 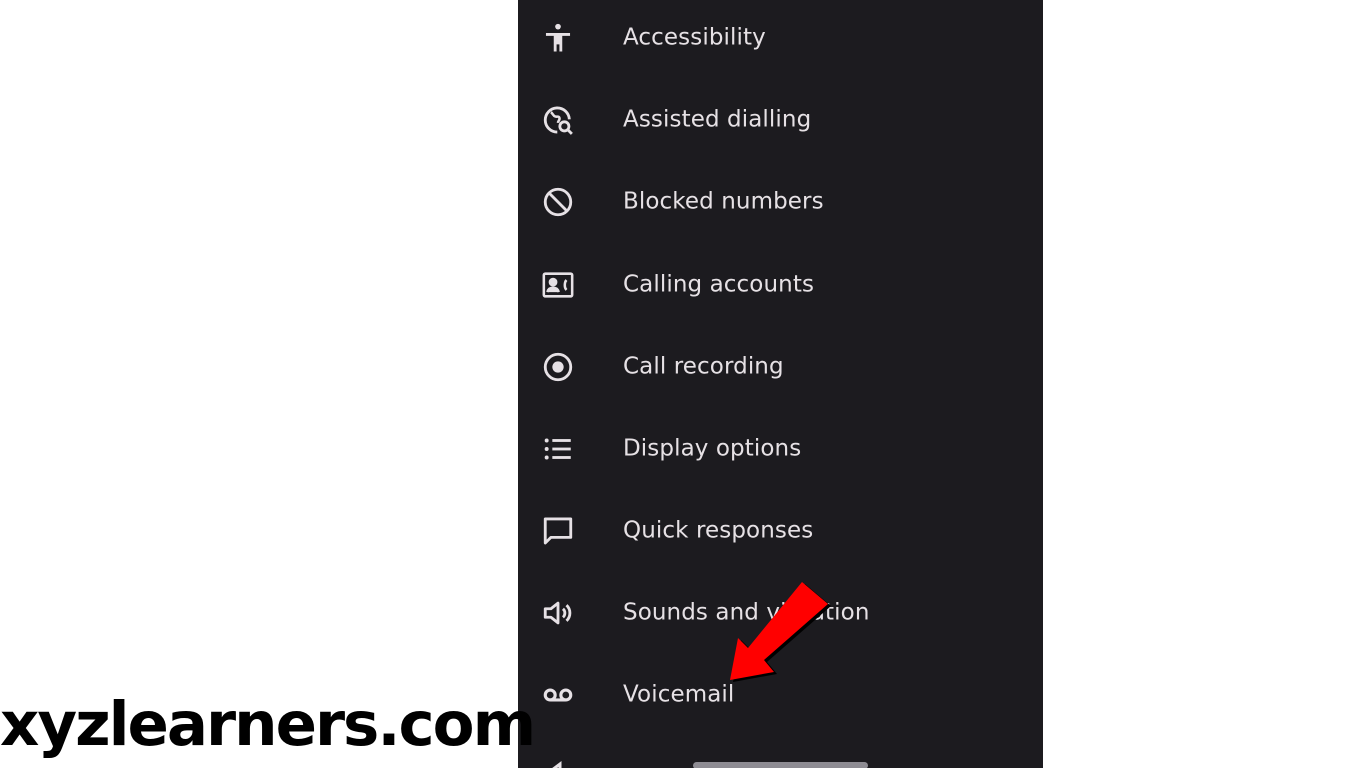 What do you see at coordinates (558, 613) in the screenshot?
I see `volume-icon` at bounding box center [558, 613].